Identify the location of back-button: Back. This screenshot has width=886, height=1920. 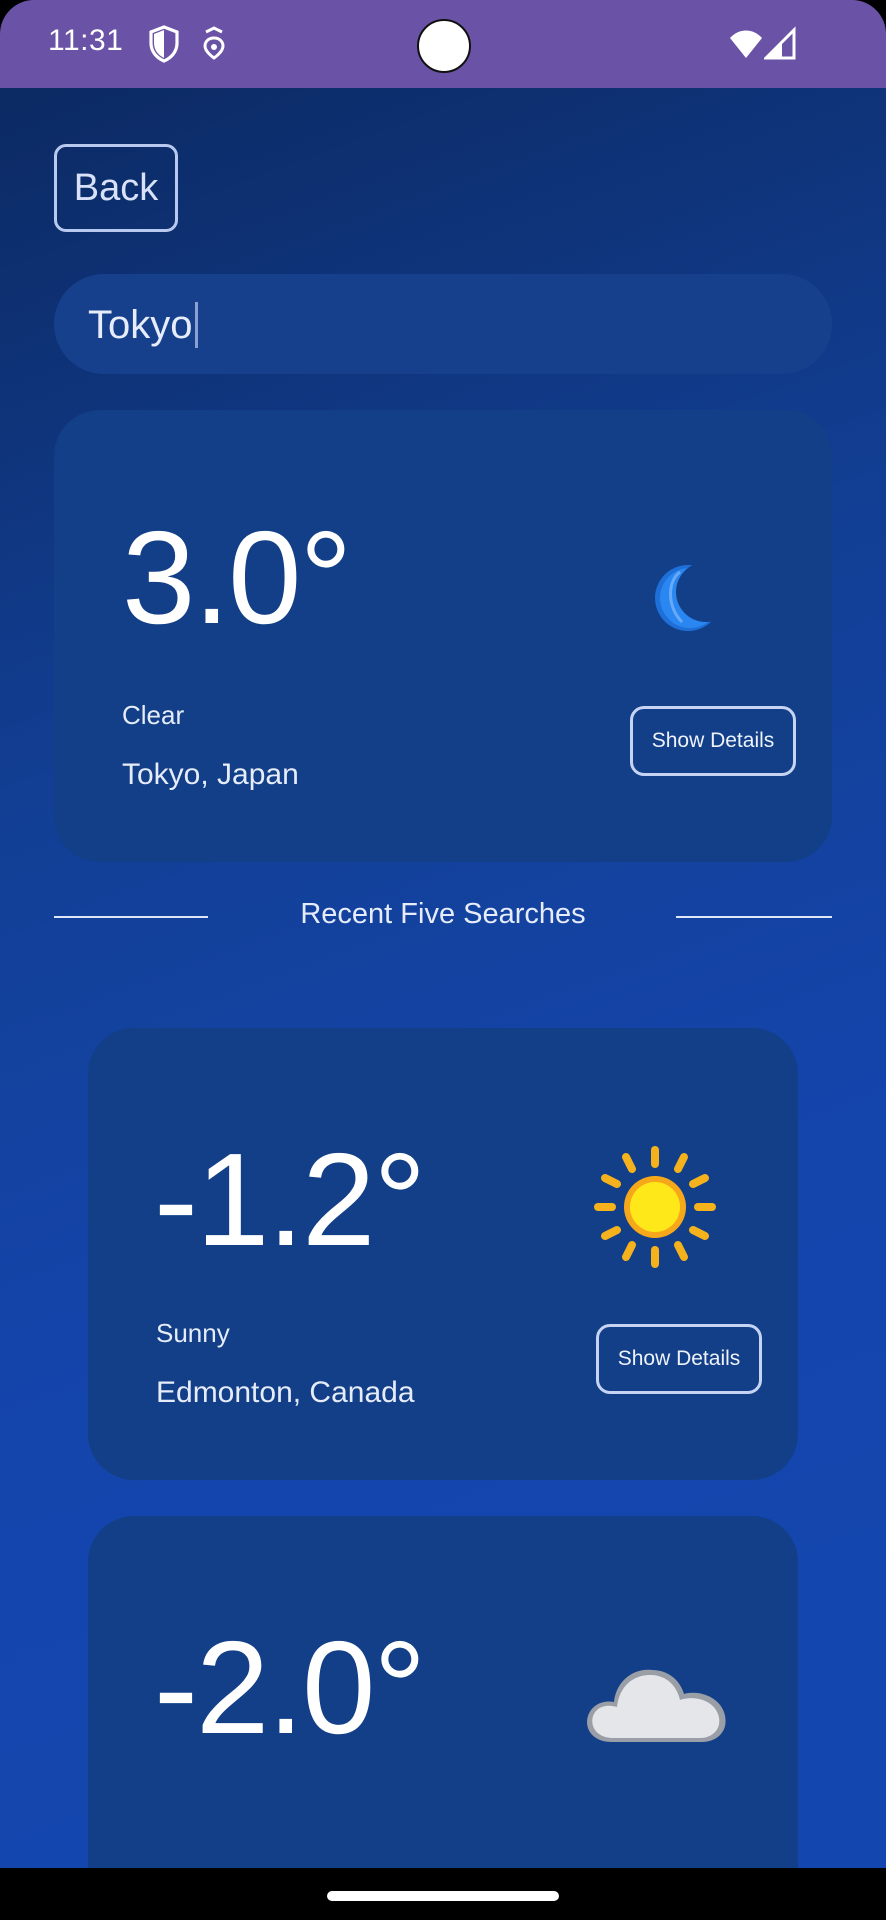
(116, 188).